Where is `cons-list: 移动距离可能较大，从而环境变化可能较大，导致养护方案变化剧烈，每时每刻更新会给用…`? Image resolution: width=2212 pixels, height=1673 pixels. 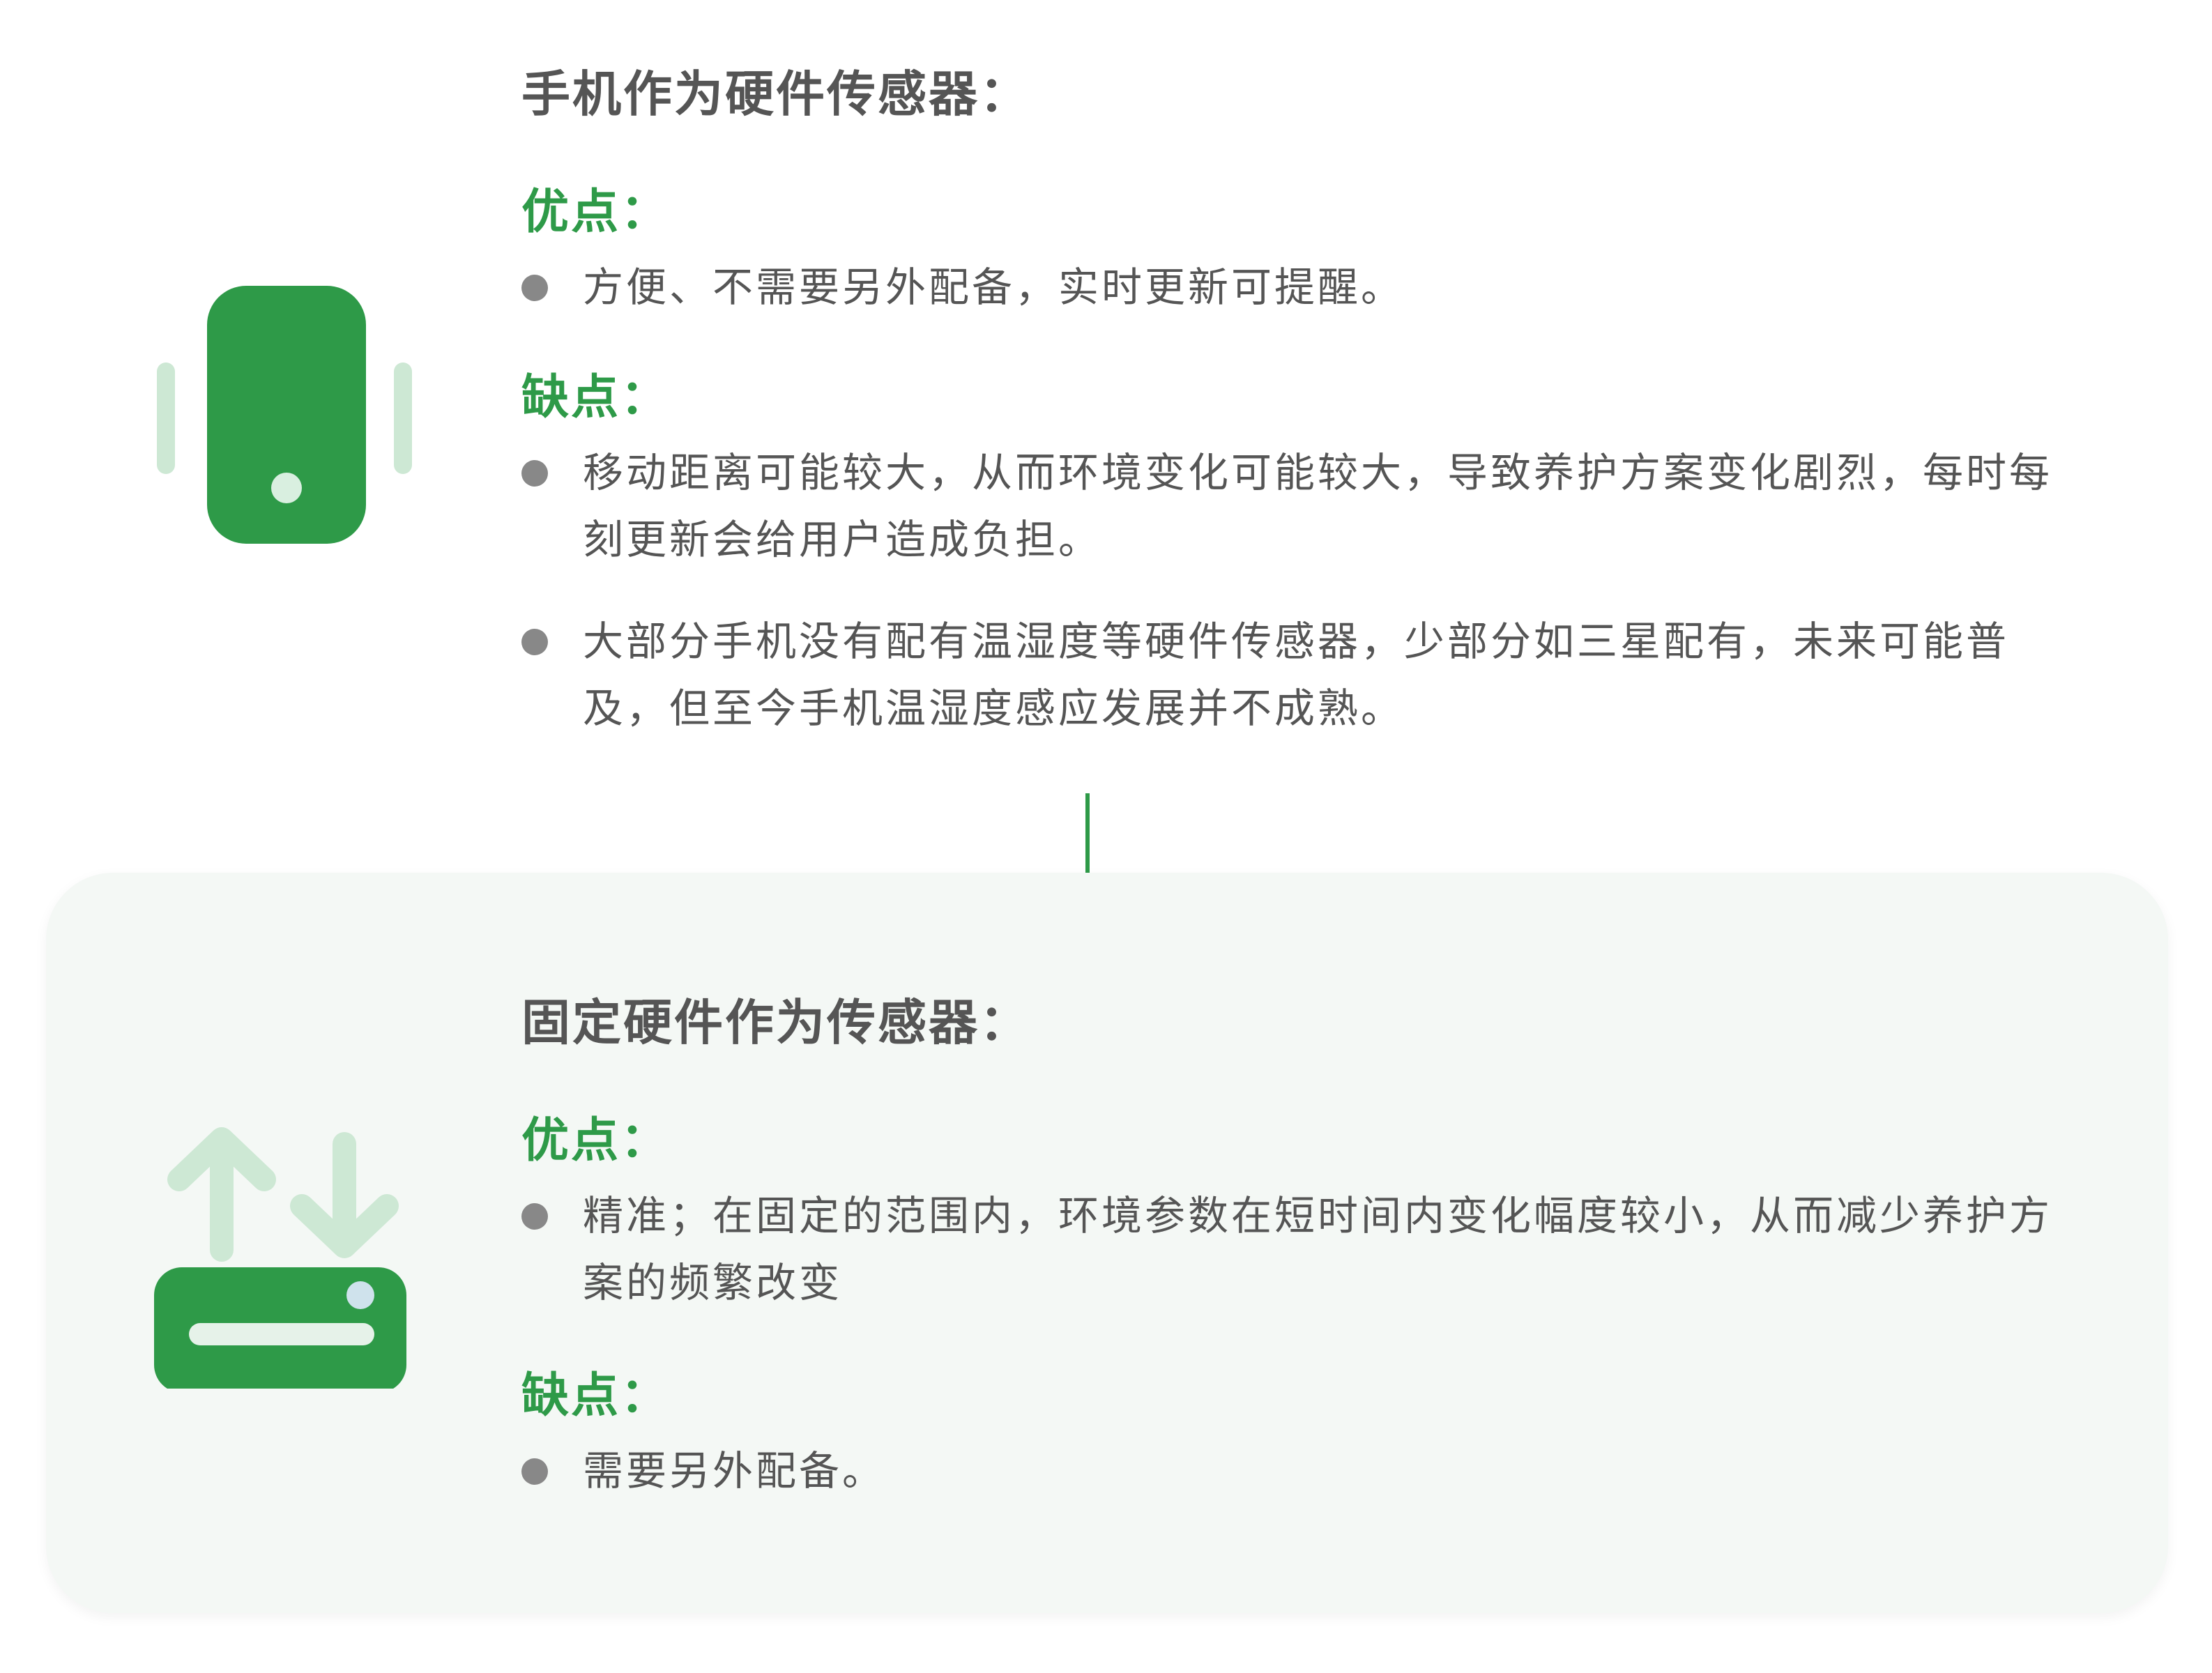
cons-list: 移动距离可能较大，从而环境变化可能较大，导致养护方案变化剧烈，每时每刻更新会给用… is located at coordinates (1288, 590).